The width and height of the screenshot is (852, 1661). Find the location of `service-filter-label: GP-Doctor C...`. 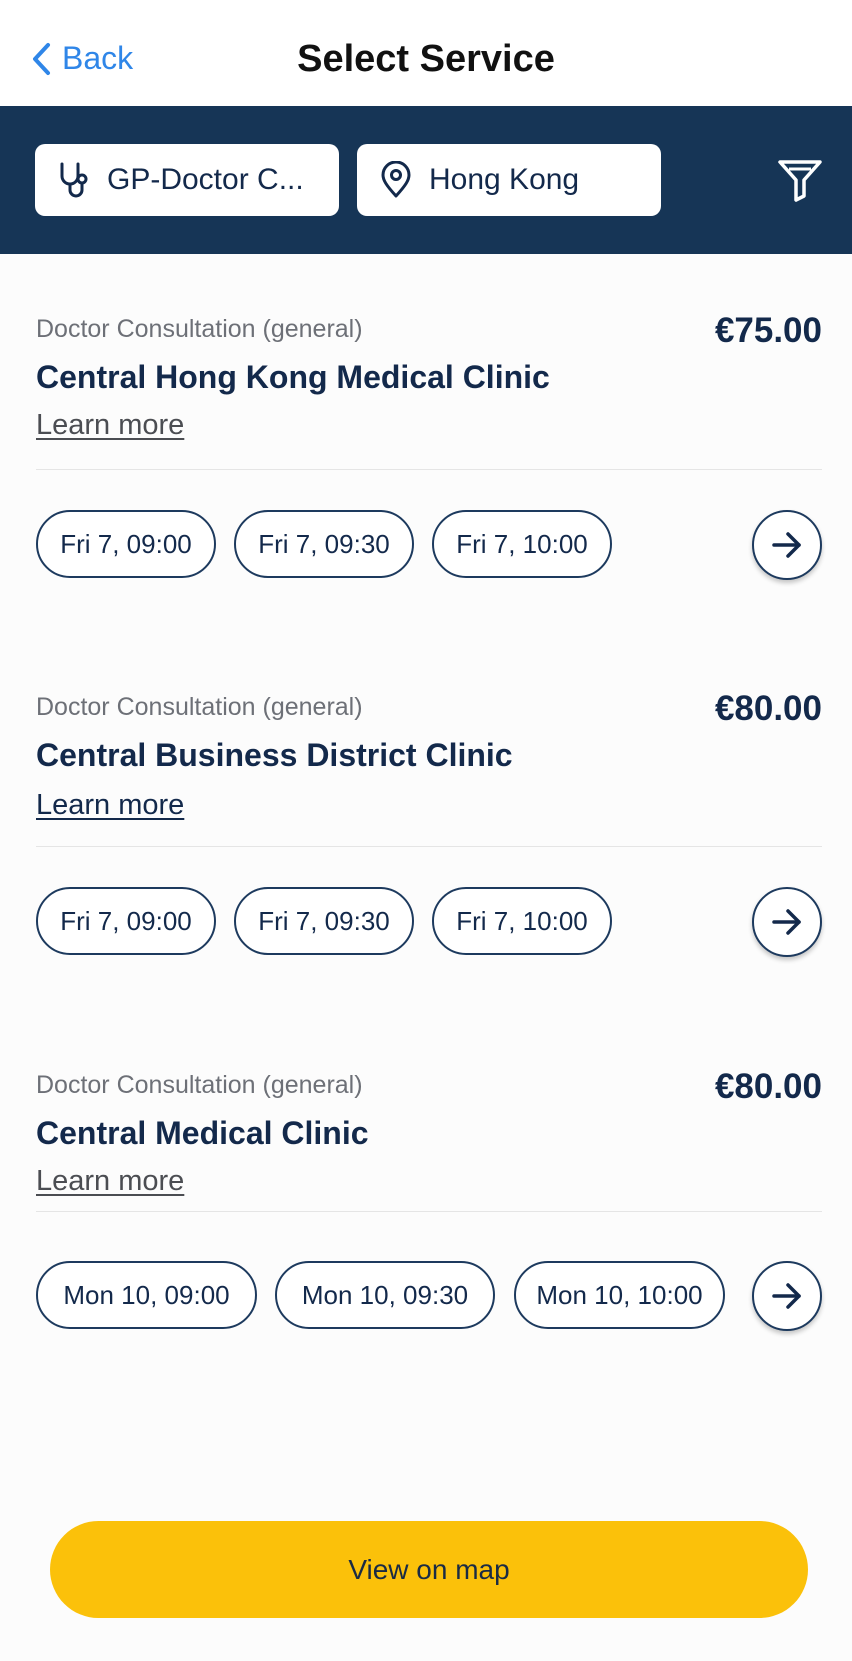

service-filter-label: GP-Doctor C... is located at coordinates (205, 179).